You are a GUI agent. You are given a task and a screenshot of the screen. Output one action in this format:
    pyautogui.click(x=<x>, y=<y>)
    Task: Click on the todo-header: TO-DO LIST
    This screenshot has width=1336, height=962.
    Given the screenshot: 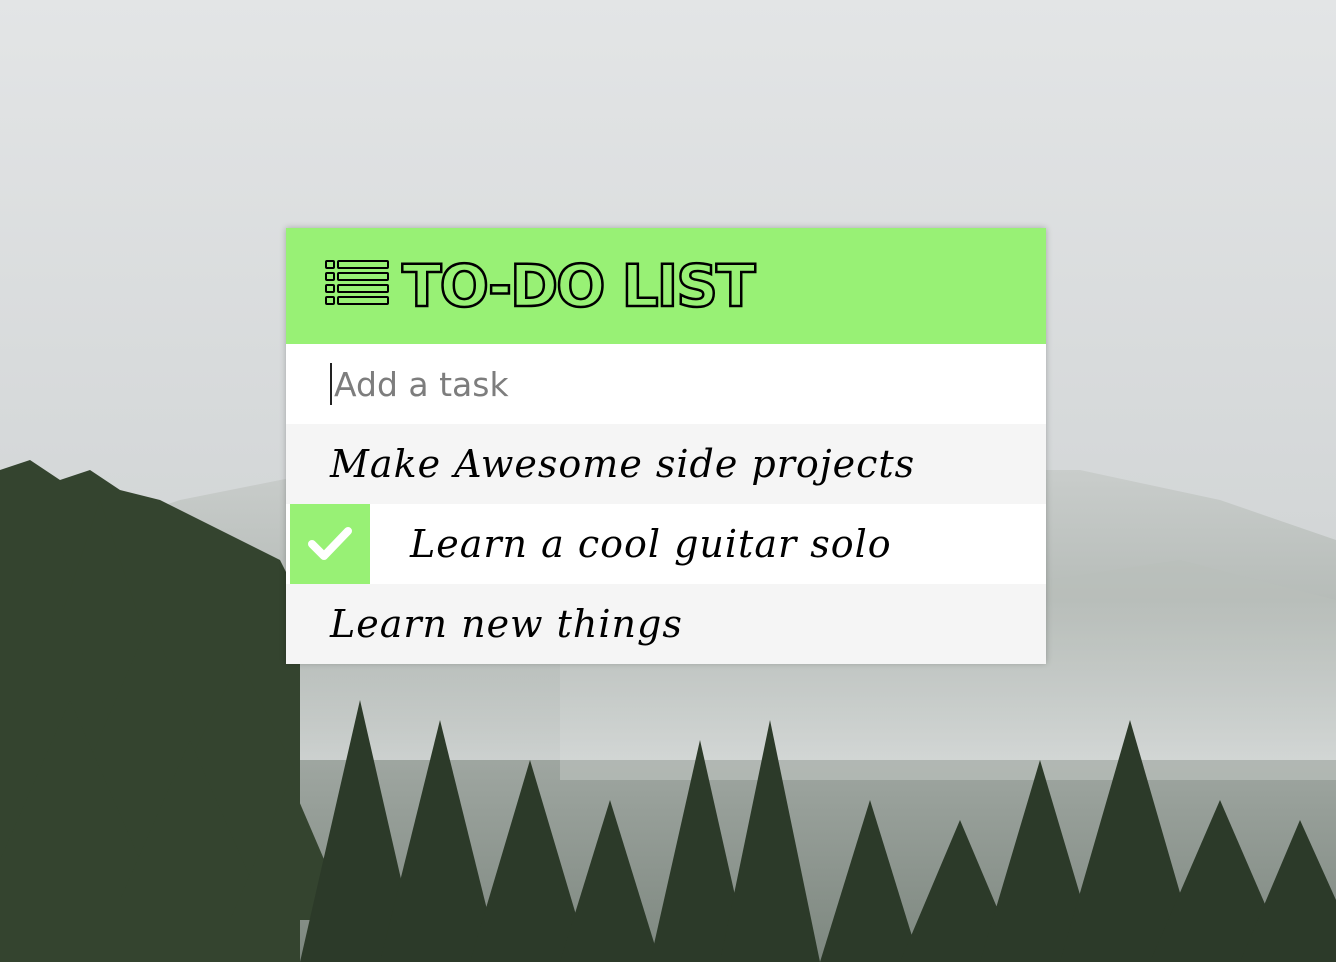 What is the action you would take?
    pyautogui.click(x=666, y=286)
    